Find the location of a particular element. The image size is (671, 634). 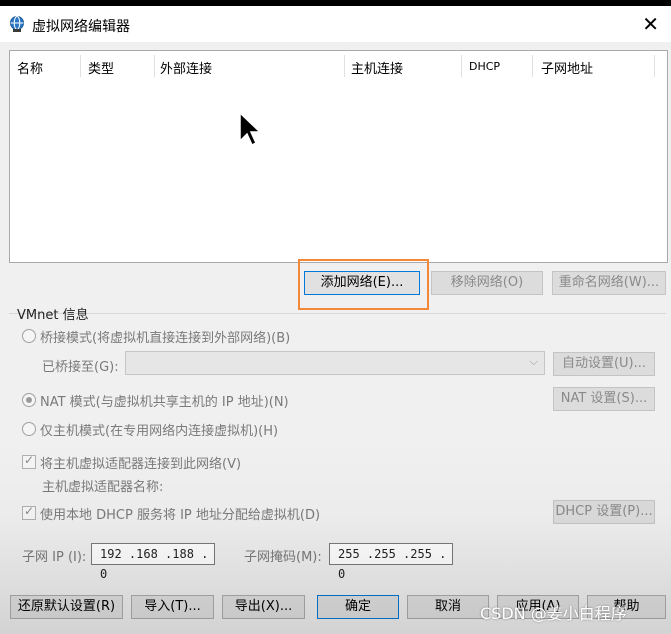

ok-button: 确定 is located at coordinates (358, 607).